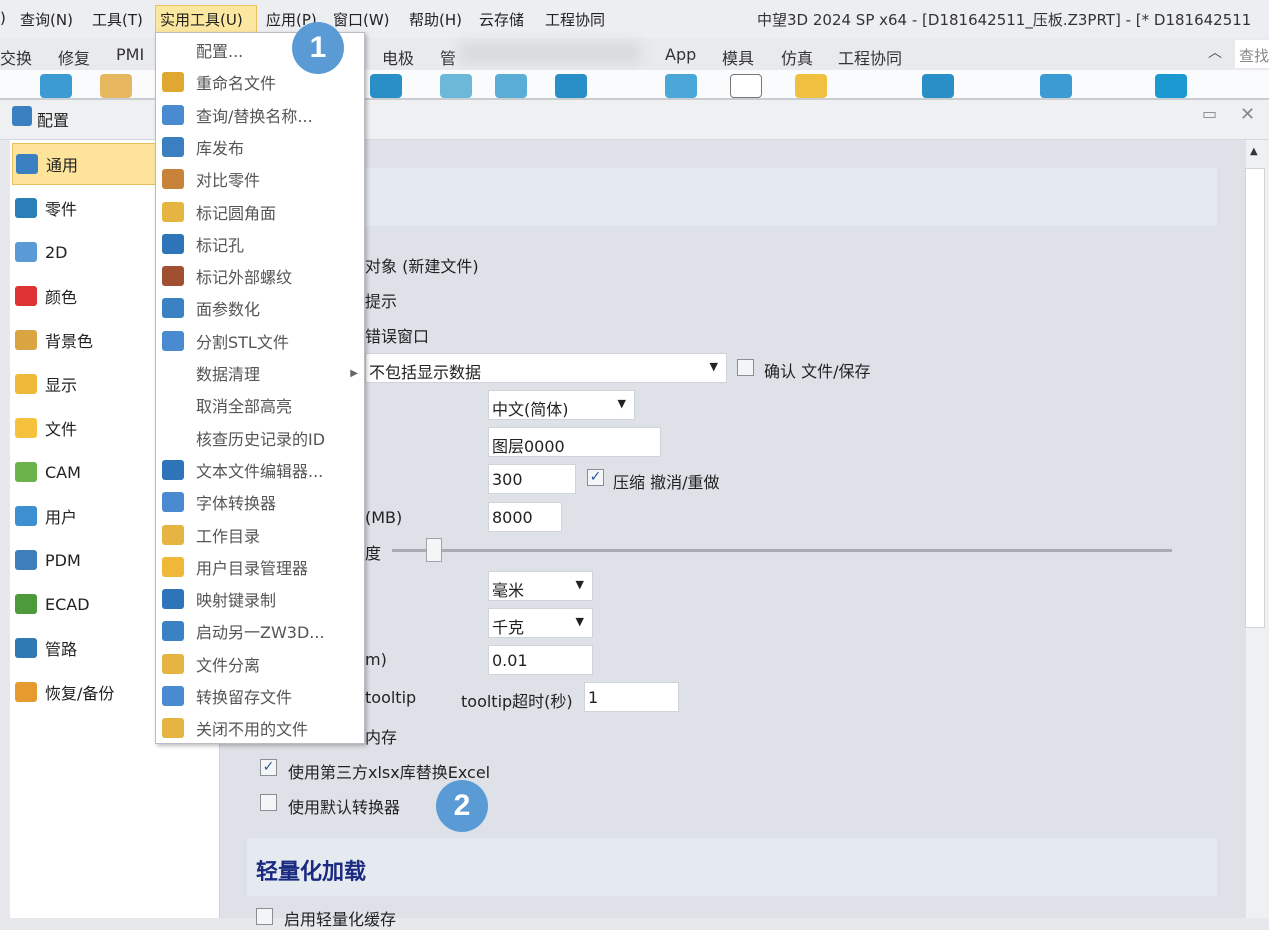 The image size is (1269, 930). Describe the element at coordinates (574, 442) in the screenshot. I see `layer-input: 图层0000` at that location.